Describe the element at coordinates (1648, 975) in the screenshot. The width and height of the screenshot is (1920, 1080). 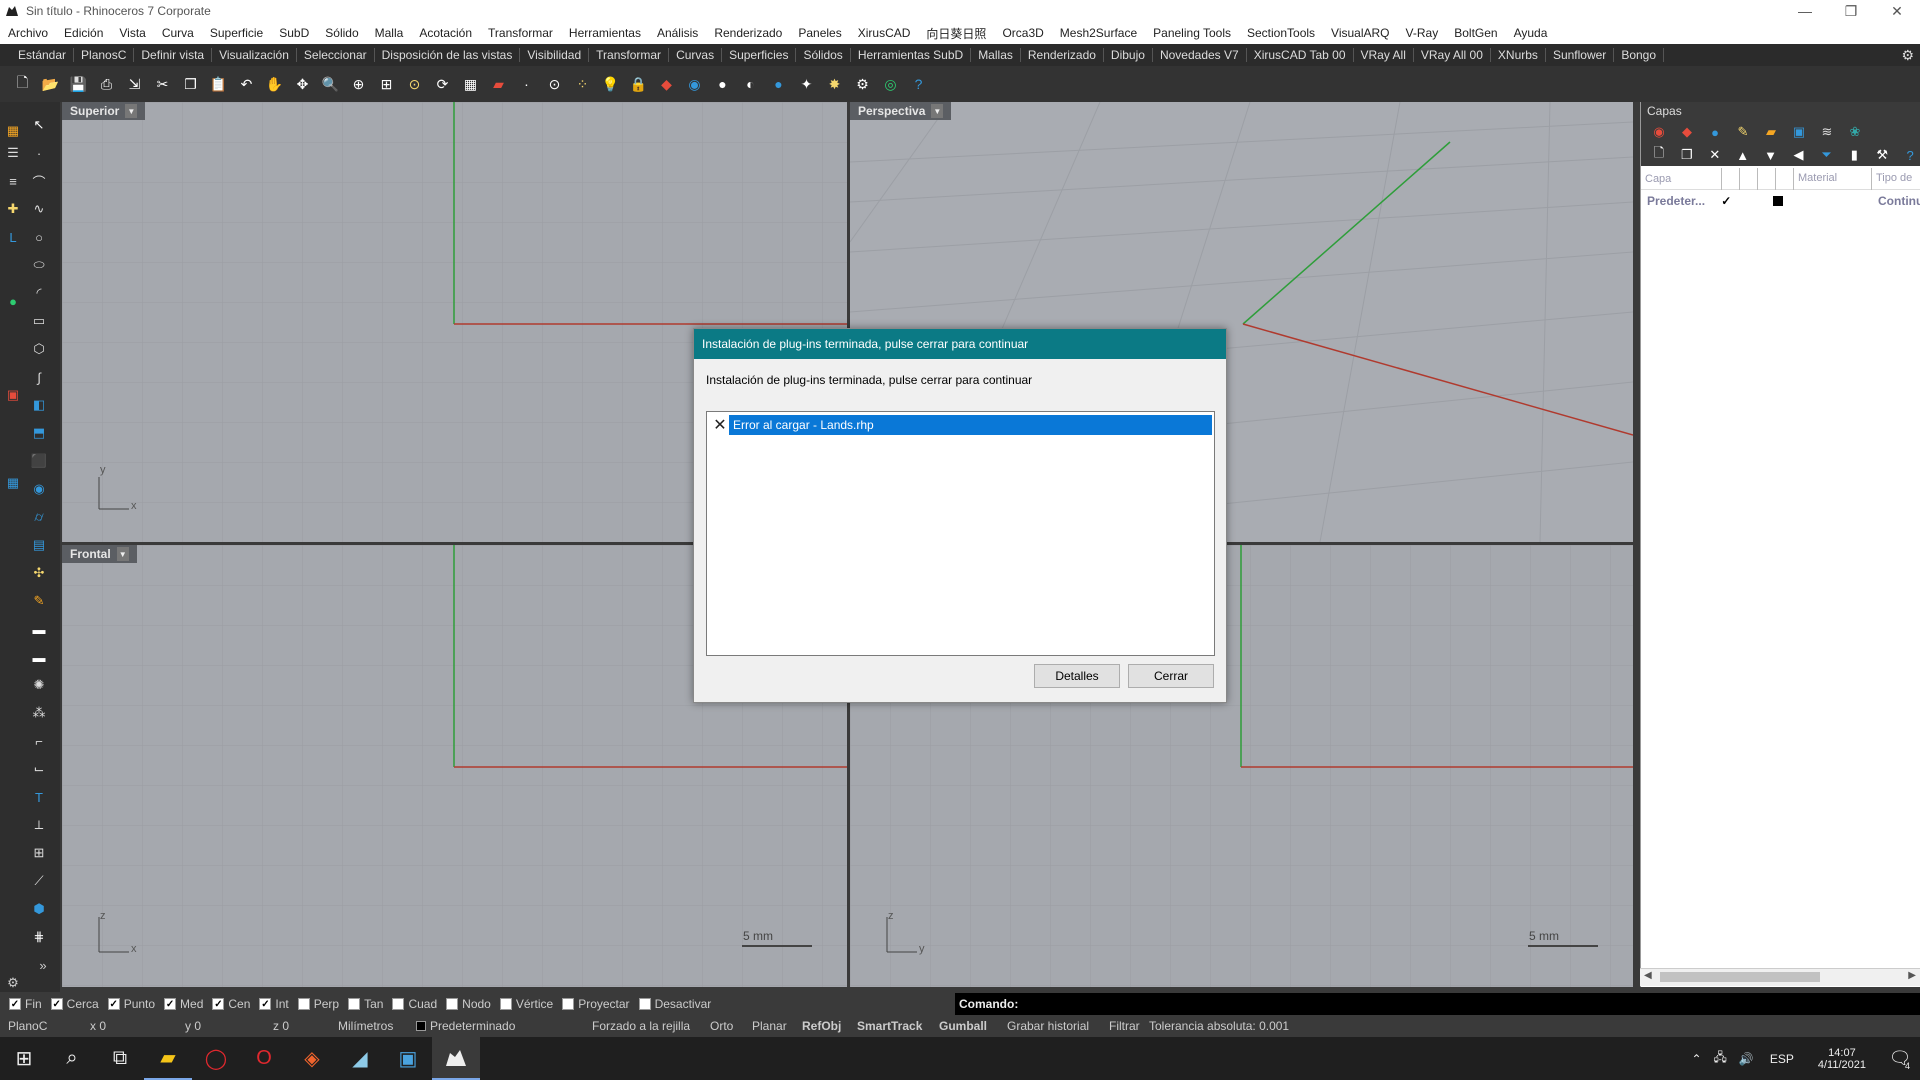
I see `scroll-left-icon: ◀` at that location.